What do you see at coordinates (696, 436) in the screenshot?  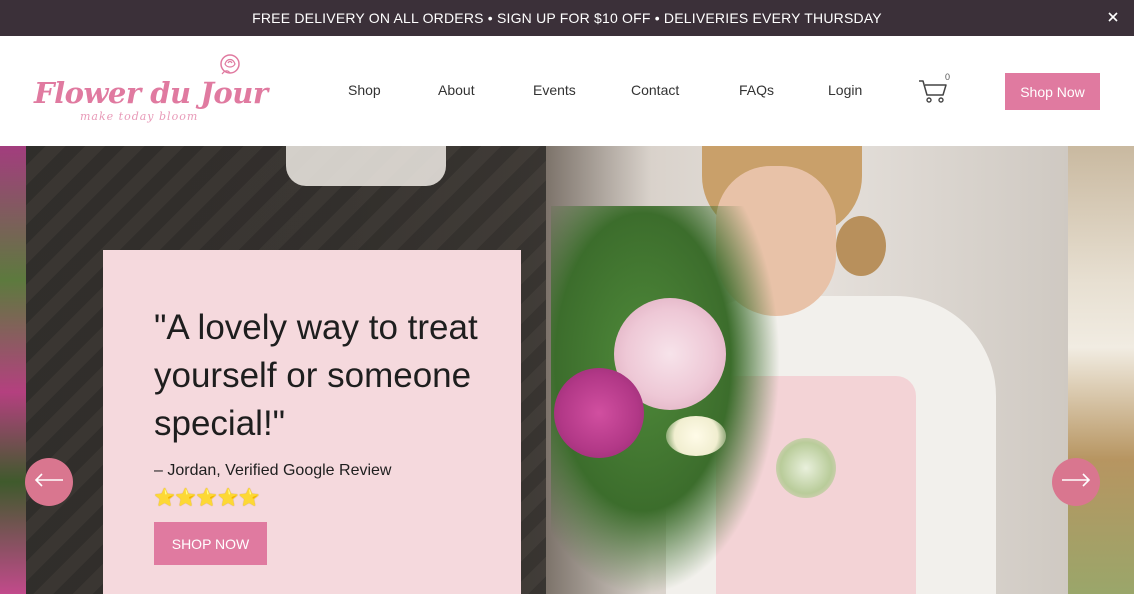 I see `white-daisies` at bounding box center [696, 436].